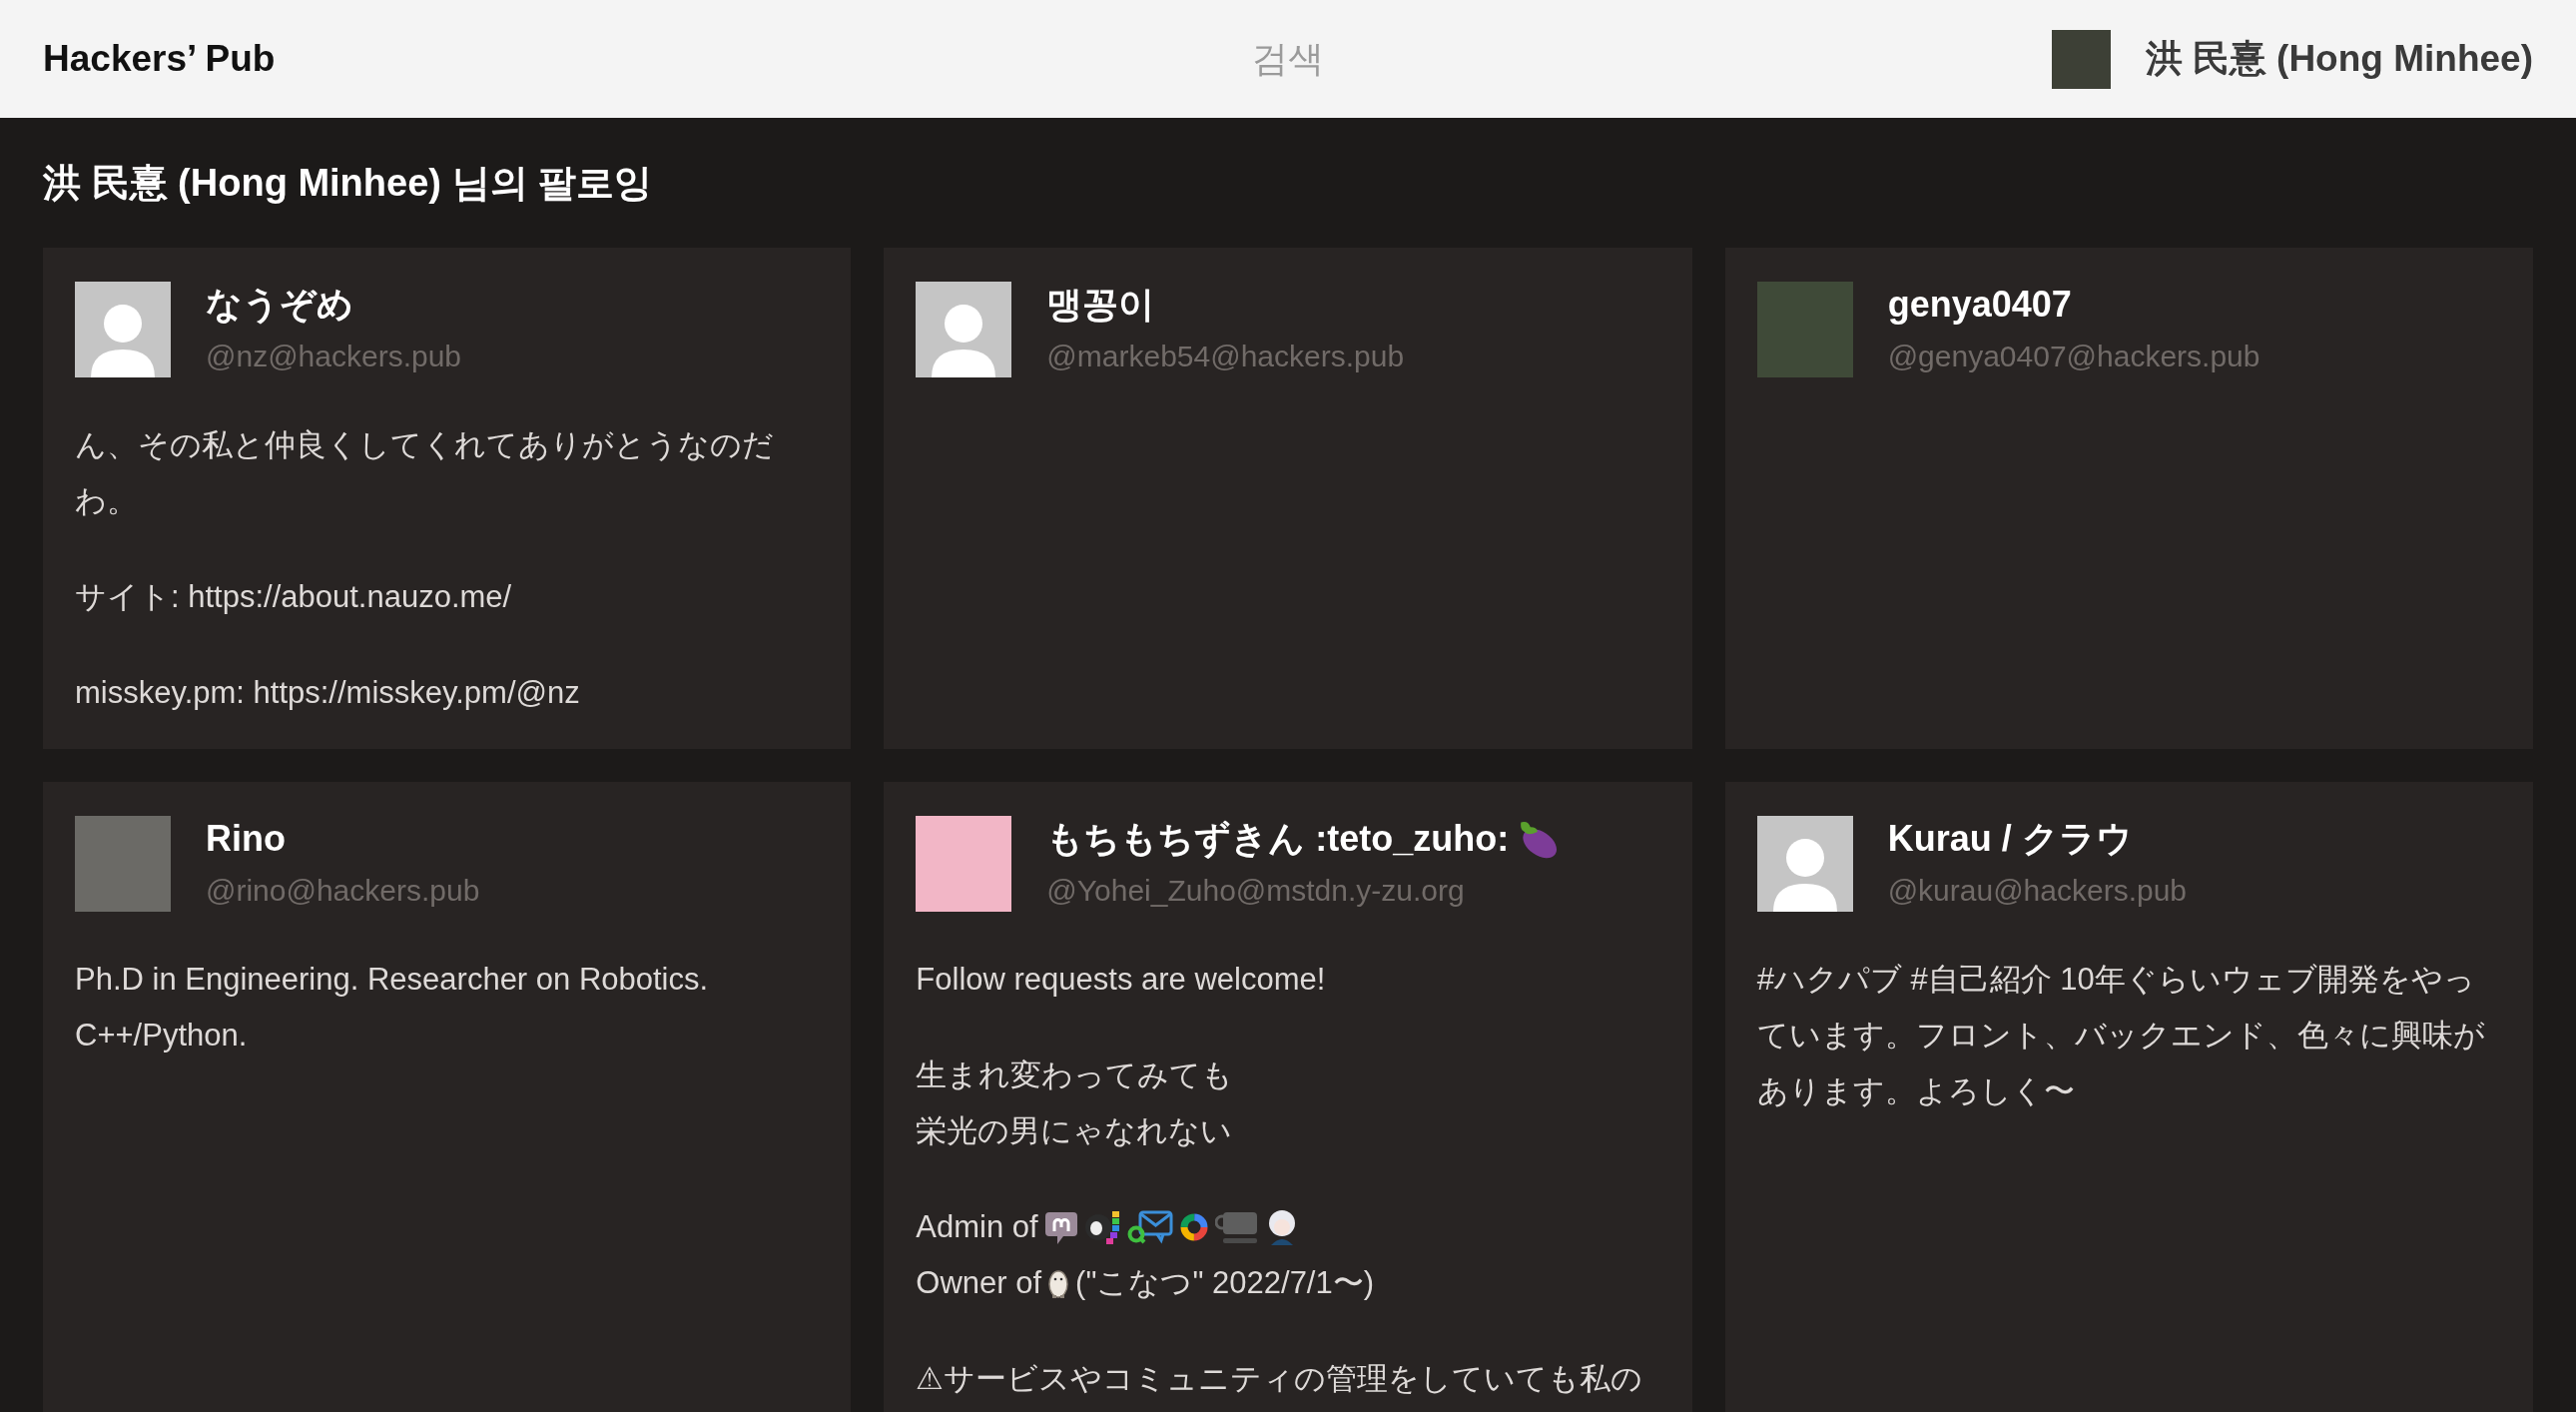 Image resolution: width=2576 pixels, height=1412 pixels. What do you see at coordinates (159, 59) in the screenshot?
I see `site-logo-link: Hackers’ Pub` at bounding box center [159, 59].